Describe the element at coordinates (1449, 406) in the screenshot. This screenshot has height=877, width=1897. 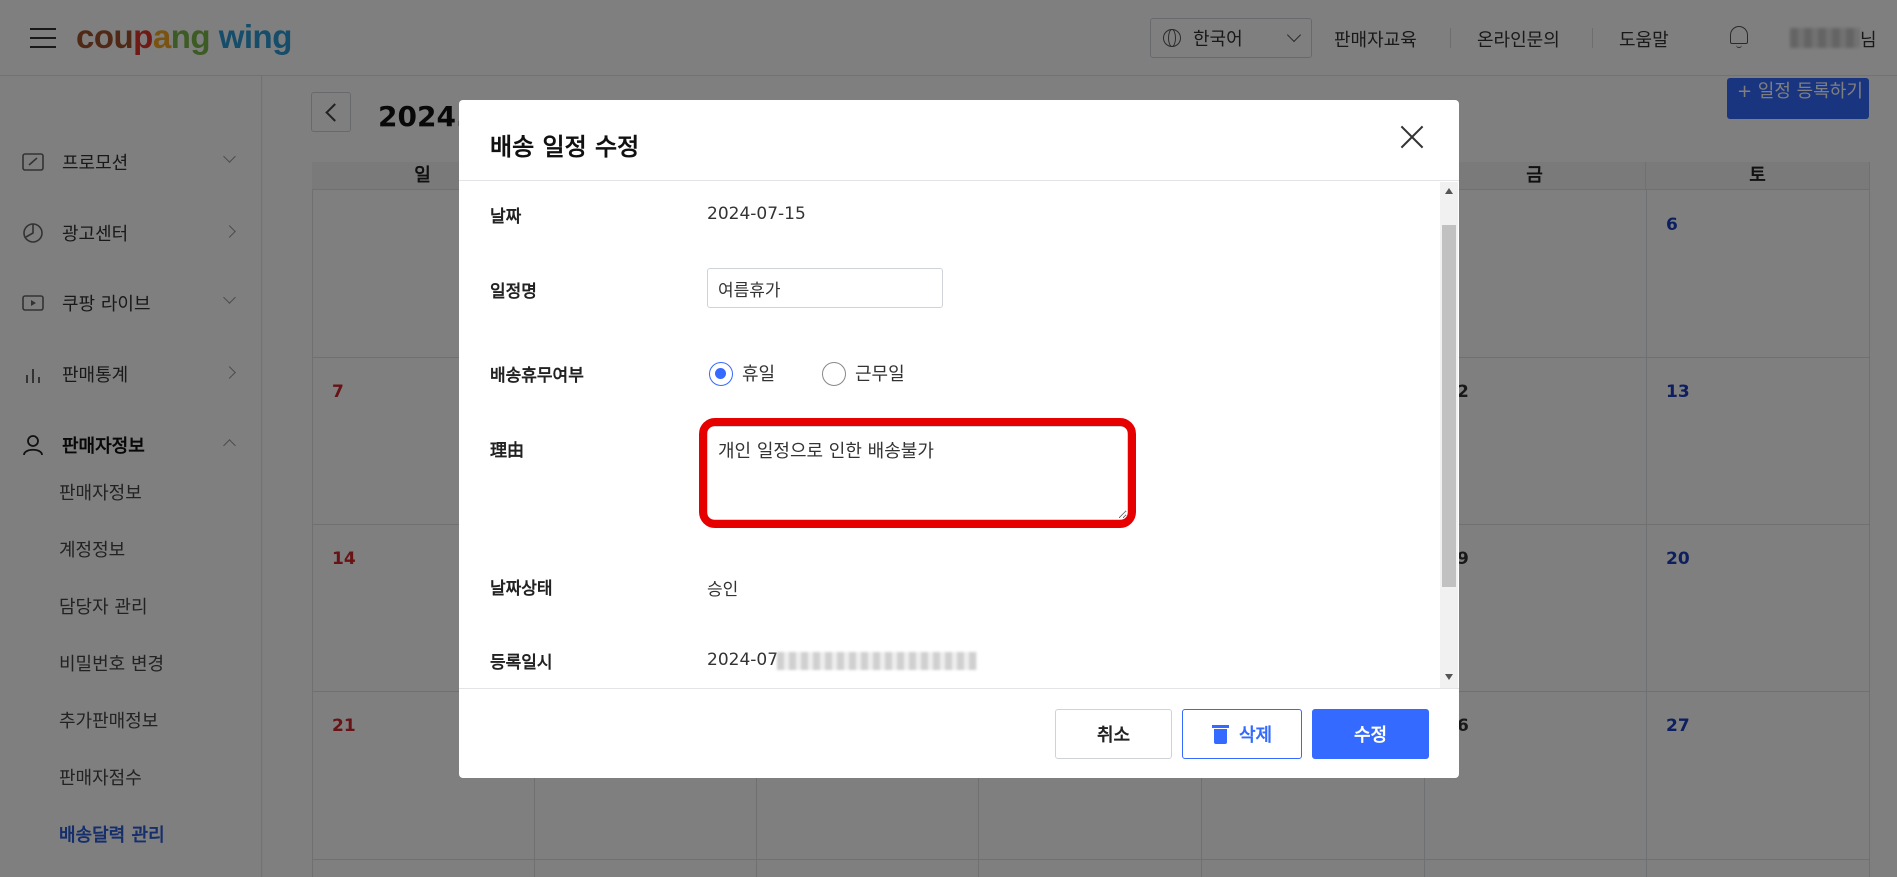
I see `modal-scrollbar-thumb` at that location.